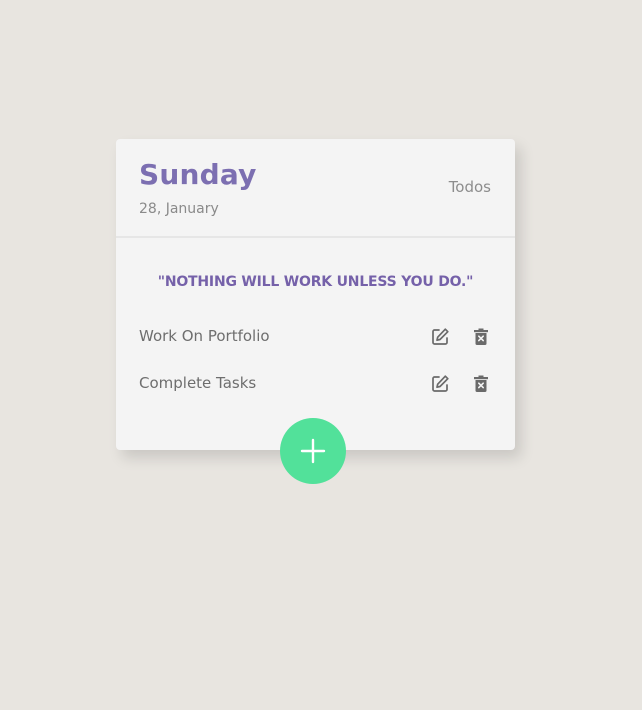 The height and width of the screenshot is (710, 642). What do you see at coordinates (198, 174) in the screenshot?
I see `day-title: Sunday` at bounding box center [198, 174].